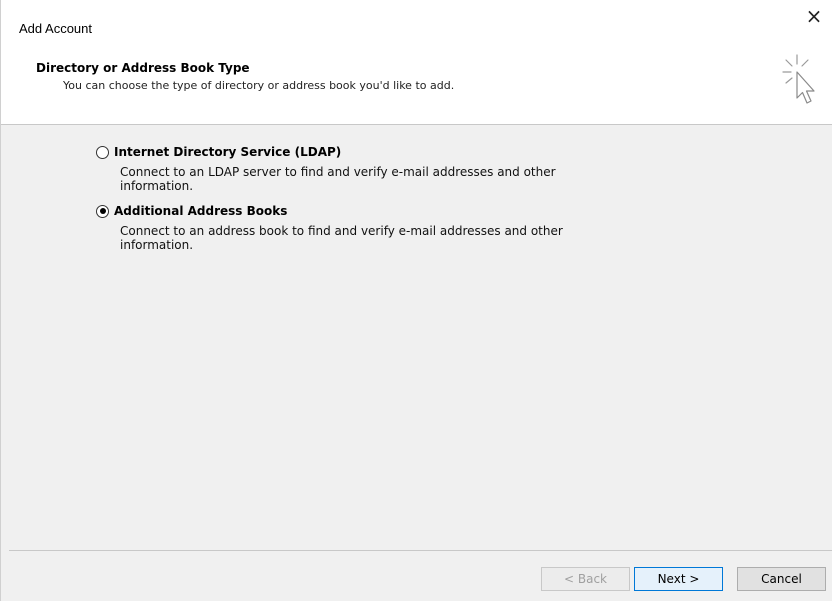  I want to click on wizard-cursor-icon, so click(798, 79).